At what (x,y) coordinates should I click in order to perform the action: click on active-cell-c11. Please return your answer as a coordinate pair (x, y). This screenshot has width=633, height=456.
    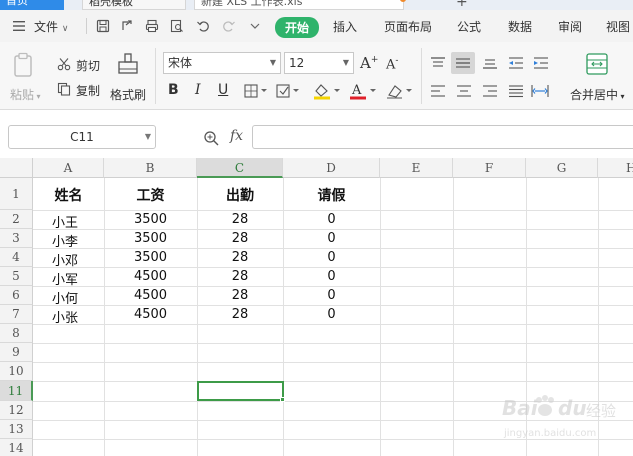
    Looking at the image, I should click on (240, 391).